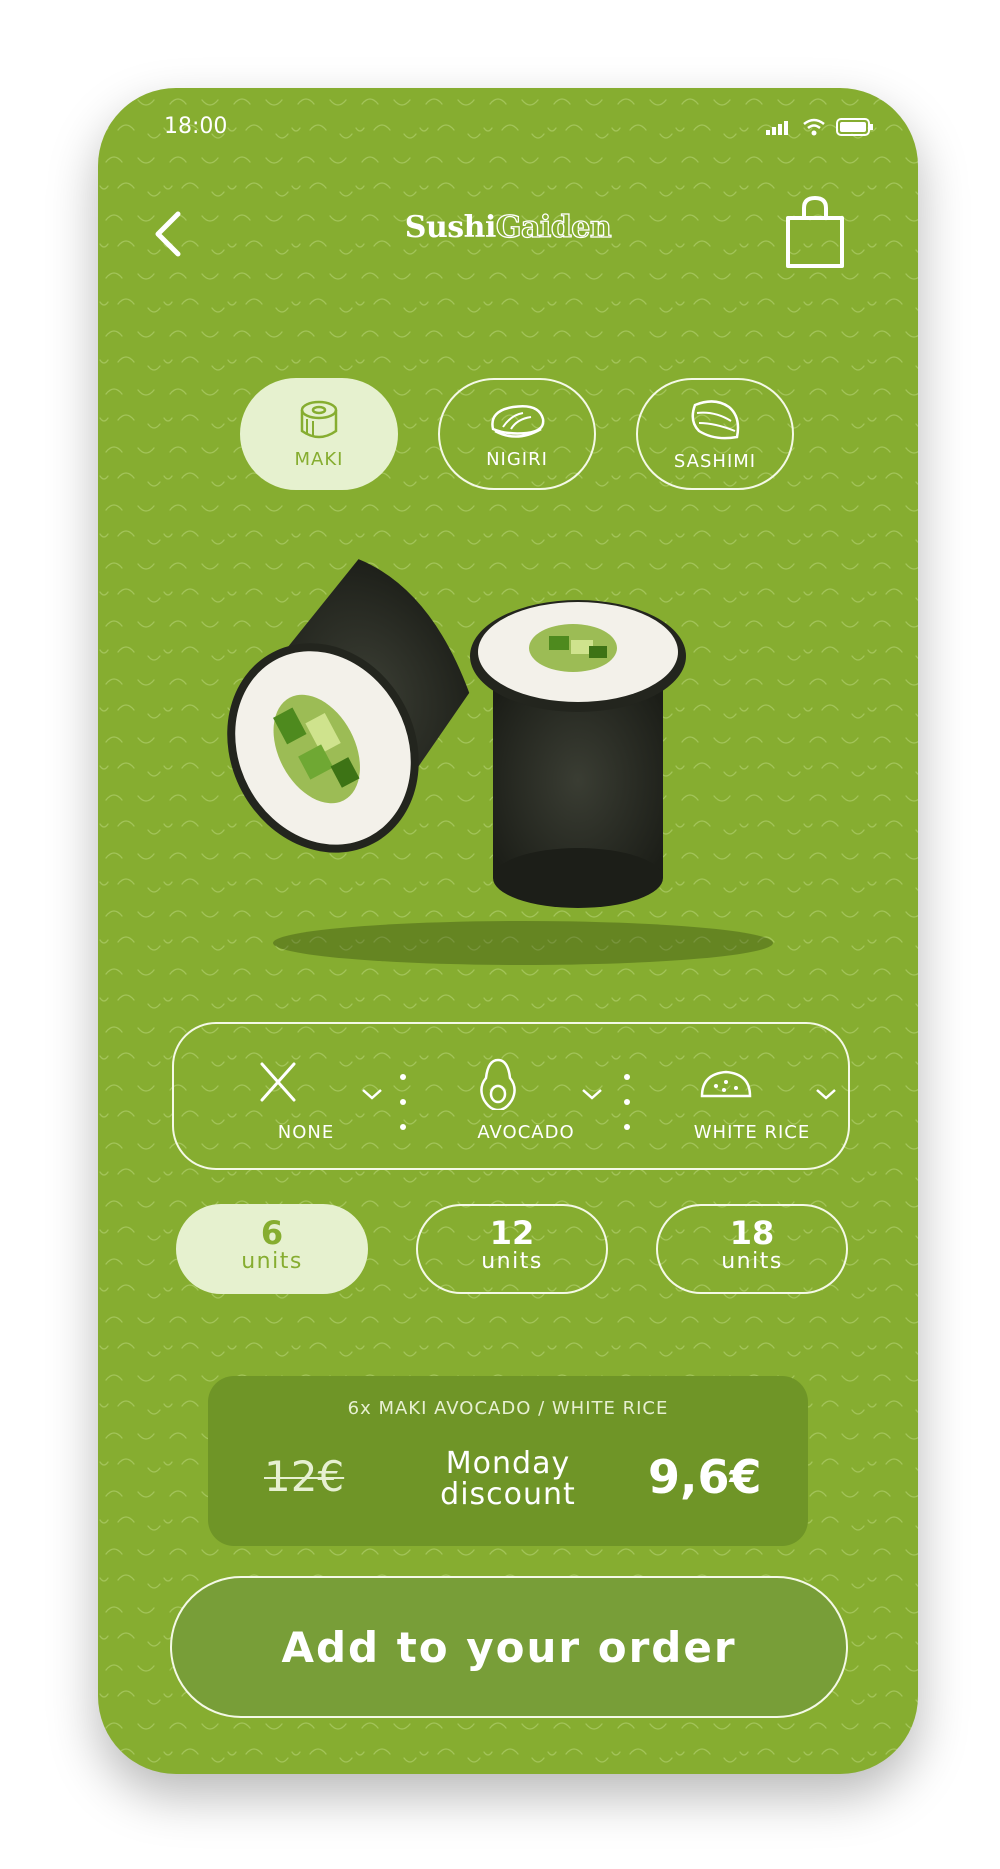 This screenshot has width=1000, height=1869. Describe the element at coordinates (752, 1132) in the screenshot. I see `option-label: WHITE RICE` at that location.